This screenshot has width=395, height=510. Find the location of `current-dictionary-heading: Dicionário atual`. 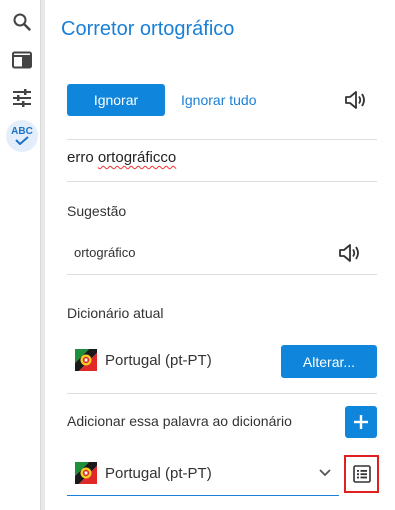

current-dictionary-heading: Dicionário atual is located at coordinates (115, 313).